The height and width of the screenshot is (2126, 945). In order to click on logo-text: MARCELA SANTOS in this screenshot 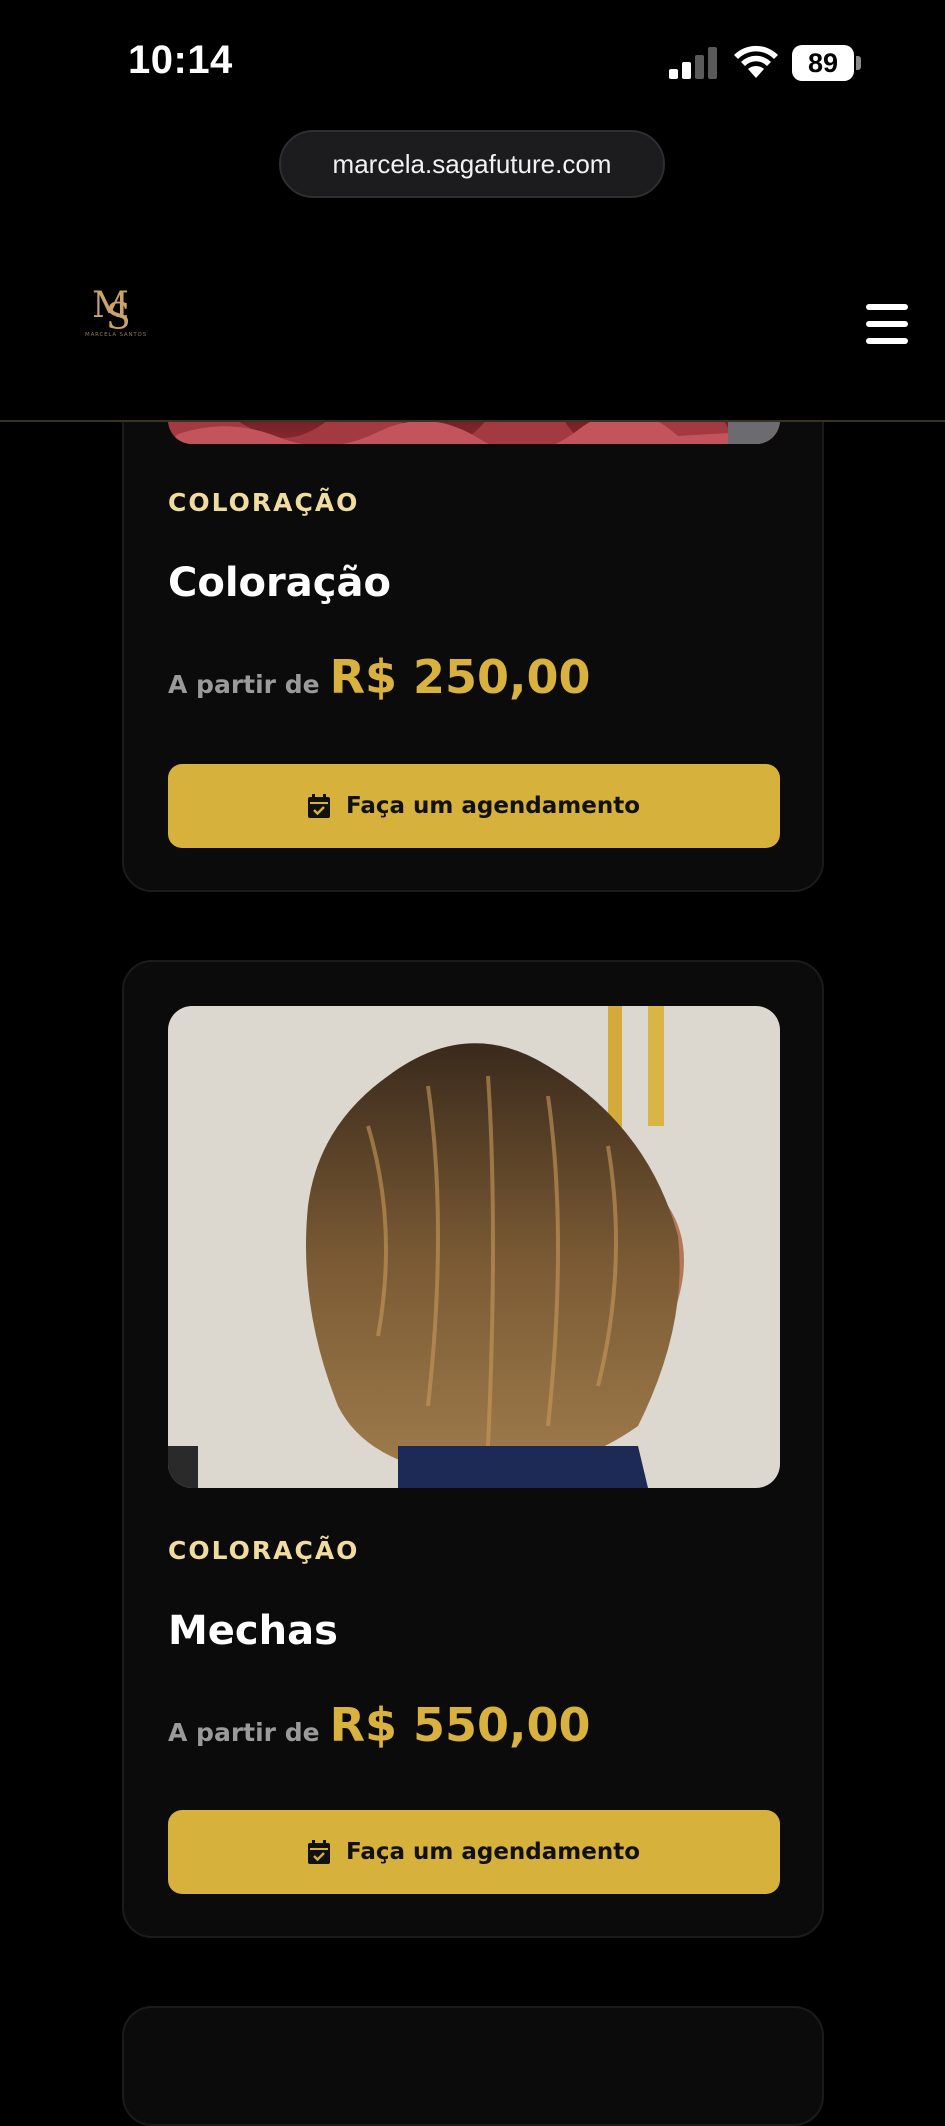, I will do `click(116, 335)`.